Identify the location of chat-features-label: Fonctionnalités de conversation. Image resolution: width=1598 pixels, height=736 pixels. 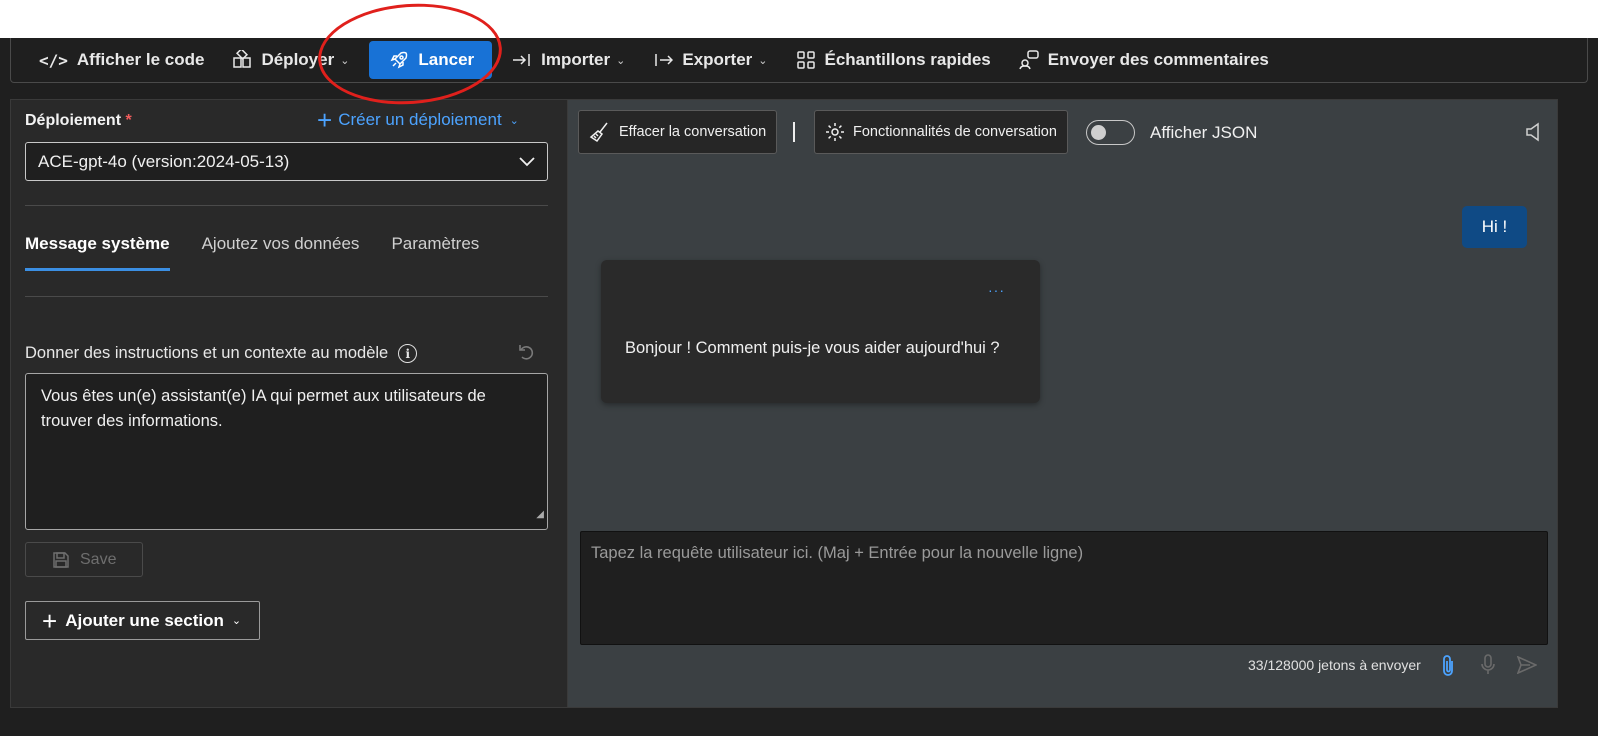
(955, 132).